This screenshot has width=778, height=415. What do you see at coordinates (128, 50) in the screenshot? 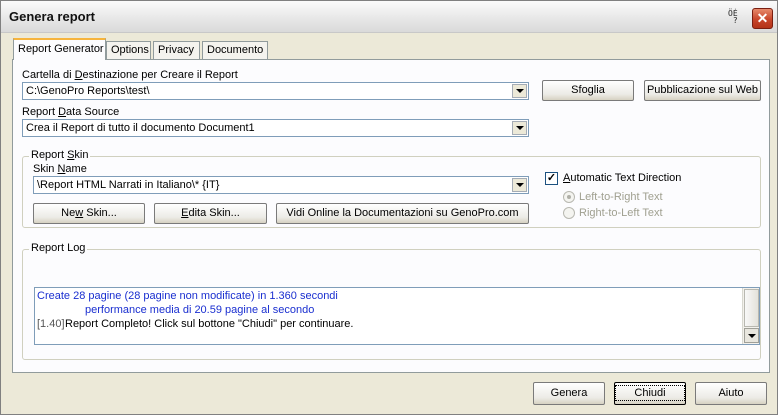
I see `tab-options: Options` at bounding box center [128, 50].